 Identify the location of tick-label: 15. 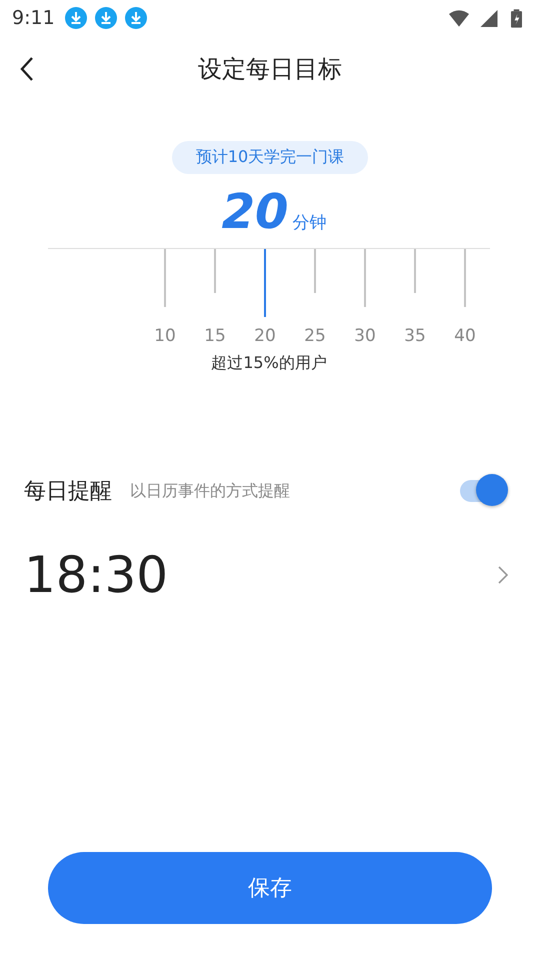
(215, 336).